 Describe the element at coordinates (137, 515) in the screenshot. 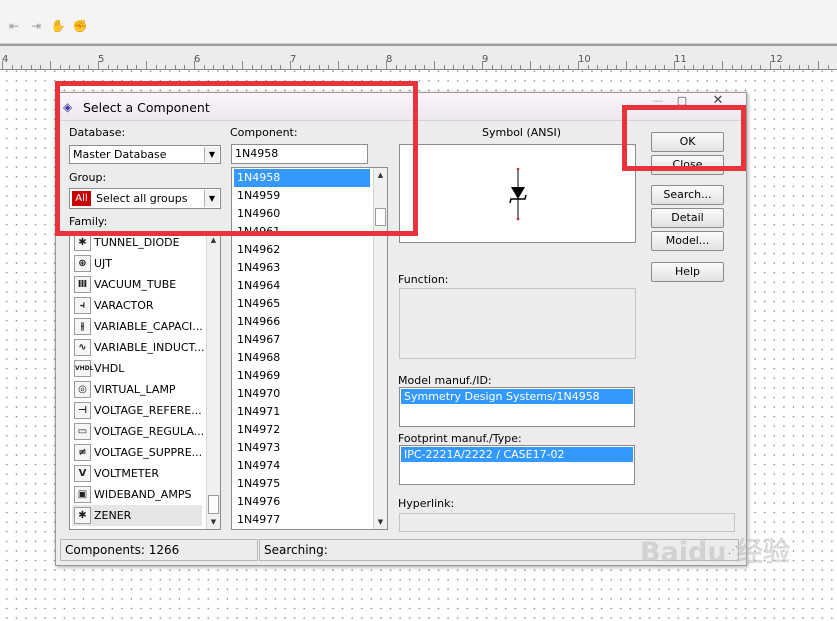

I see `family-item: ✱ ZENER` at that location.